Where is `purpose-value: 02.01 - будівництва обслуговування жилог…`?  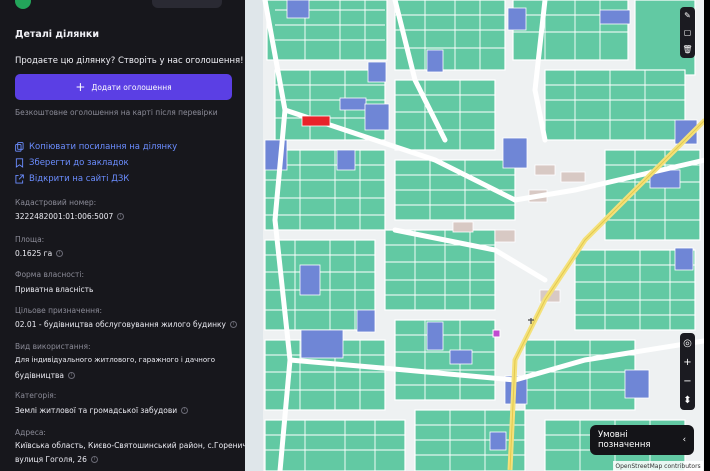 purpose-value: 02.01 - будівництва обслуговування жилог… is located at coordinates (126, 324).